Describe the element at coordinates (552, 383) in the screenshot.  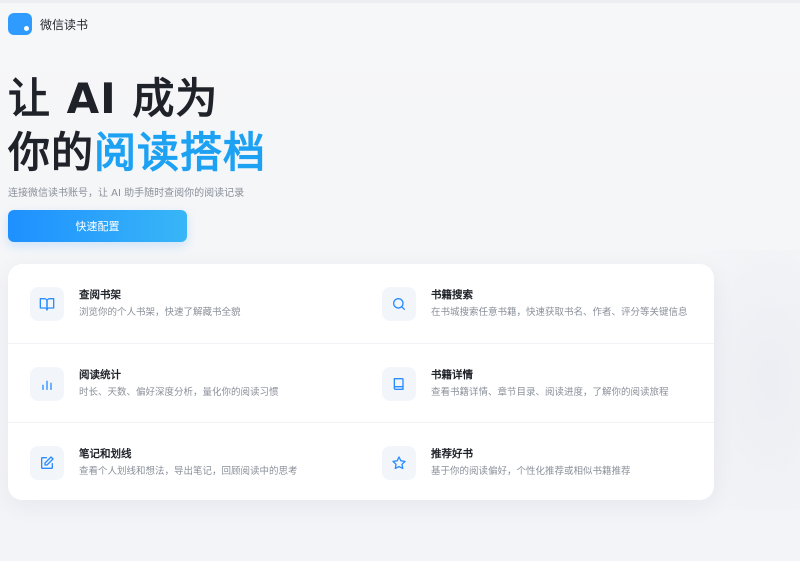
I see `feature-book-details: 书籍详情 查看书籍详情、章节目录、阅读进度，了解你的阅读旅程` at that location.